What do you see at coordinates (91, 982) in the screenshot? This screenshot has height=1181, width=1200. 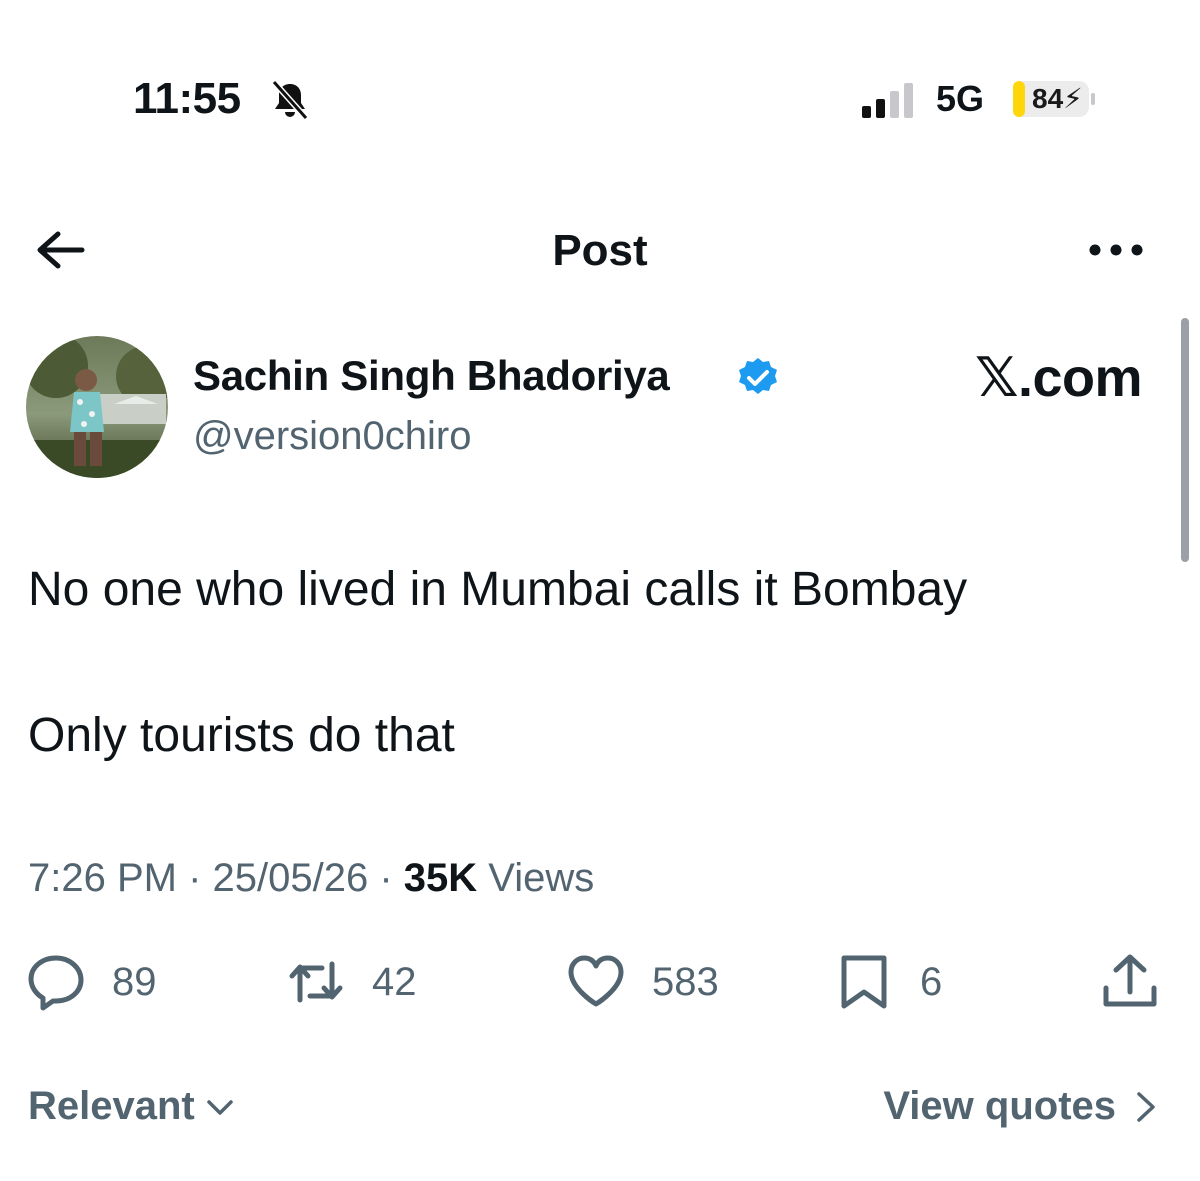 I see `reply-button: 89` at bounding box center [91, 982].